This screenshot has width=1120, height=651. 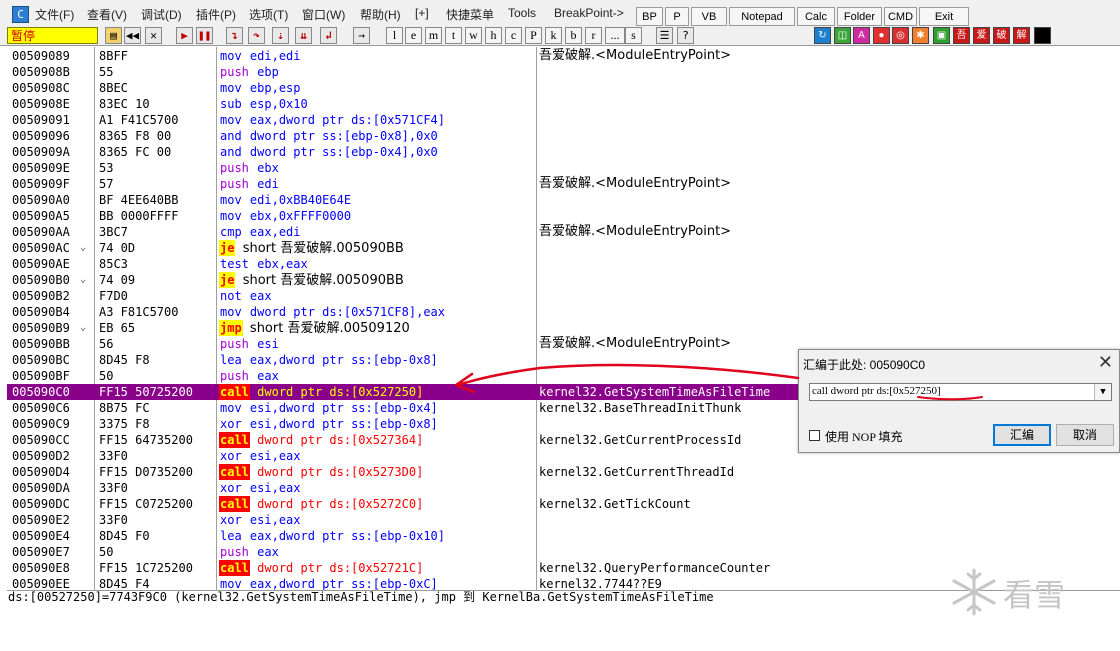 What do you see at coordinates (941, 35) in the screenshot?
I see `window-icon: ▣` at bounding box center [941, 35].